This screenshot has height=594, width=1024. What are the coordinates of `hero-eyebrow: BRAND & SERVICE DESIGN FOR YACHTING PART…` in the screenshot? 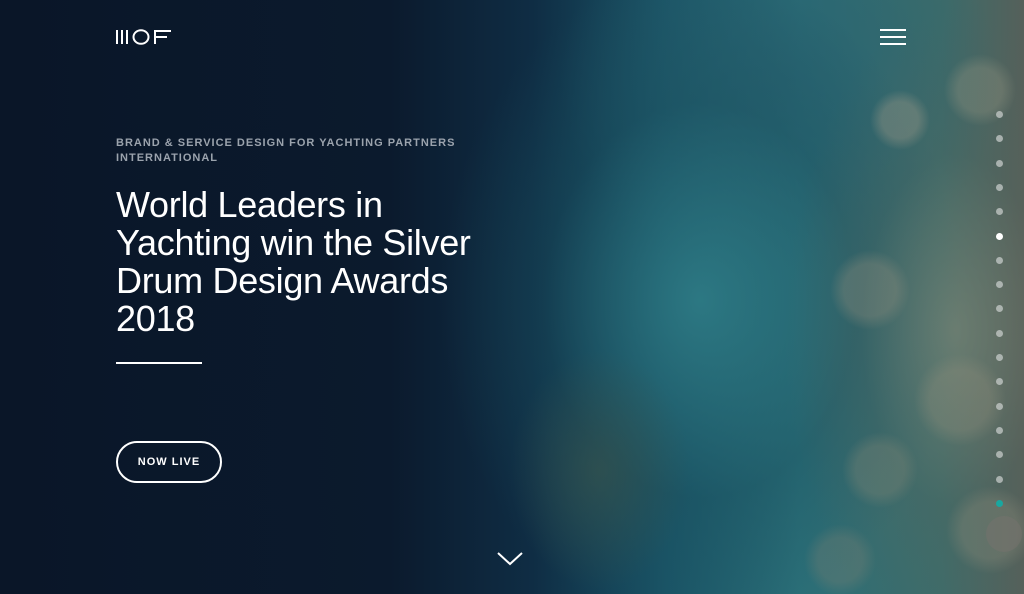 It's located at (286, 150).